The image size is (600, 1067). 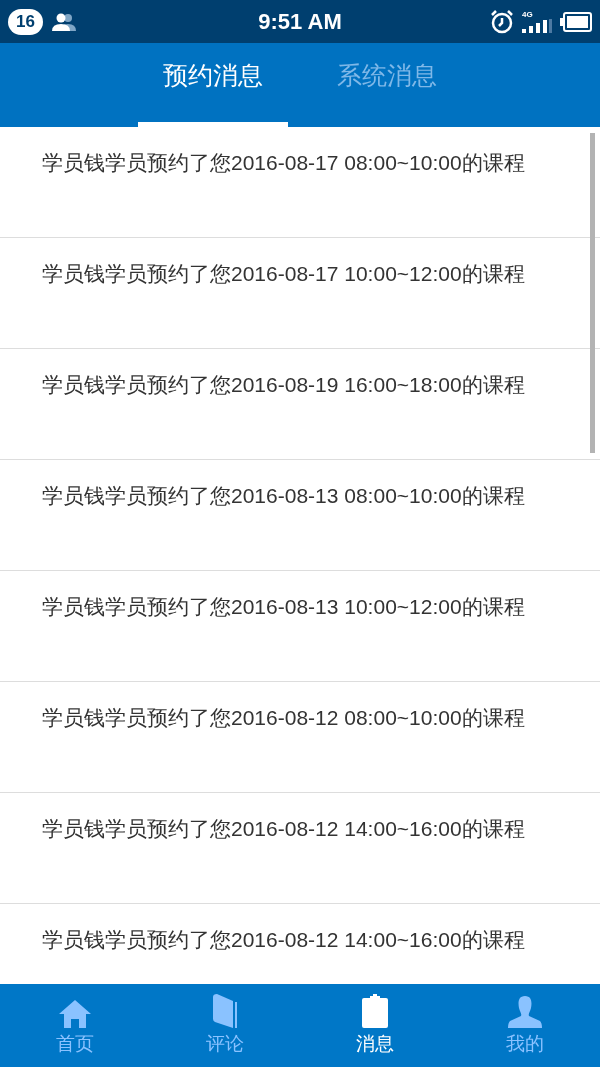 What do you see at coordinates (75, 1014) in the screenshot?
I see `home-icon` at bounding box center [75, 1014].